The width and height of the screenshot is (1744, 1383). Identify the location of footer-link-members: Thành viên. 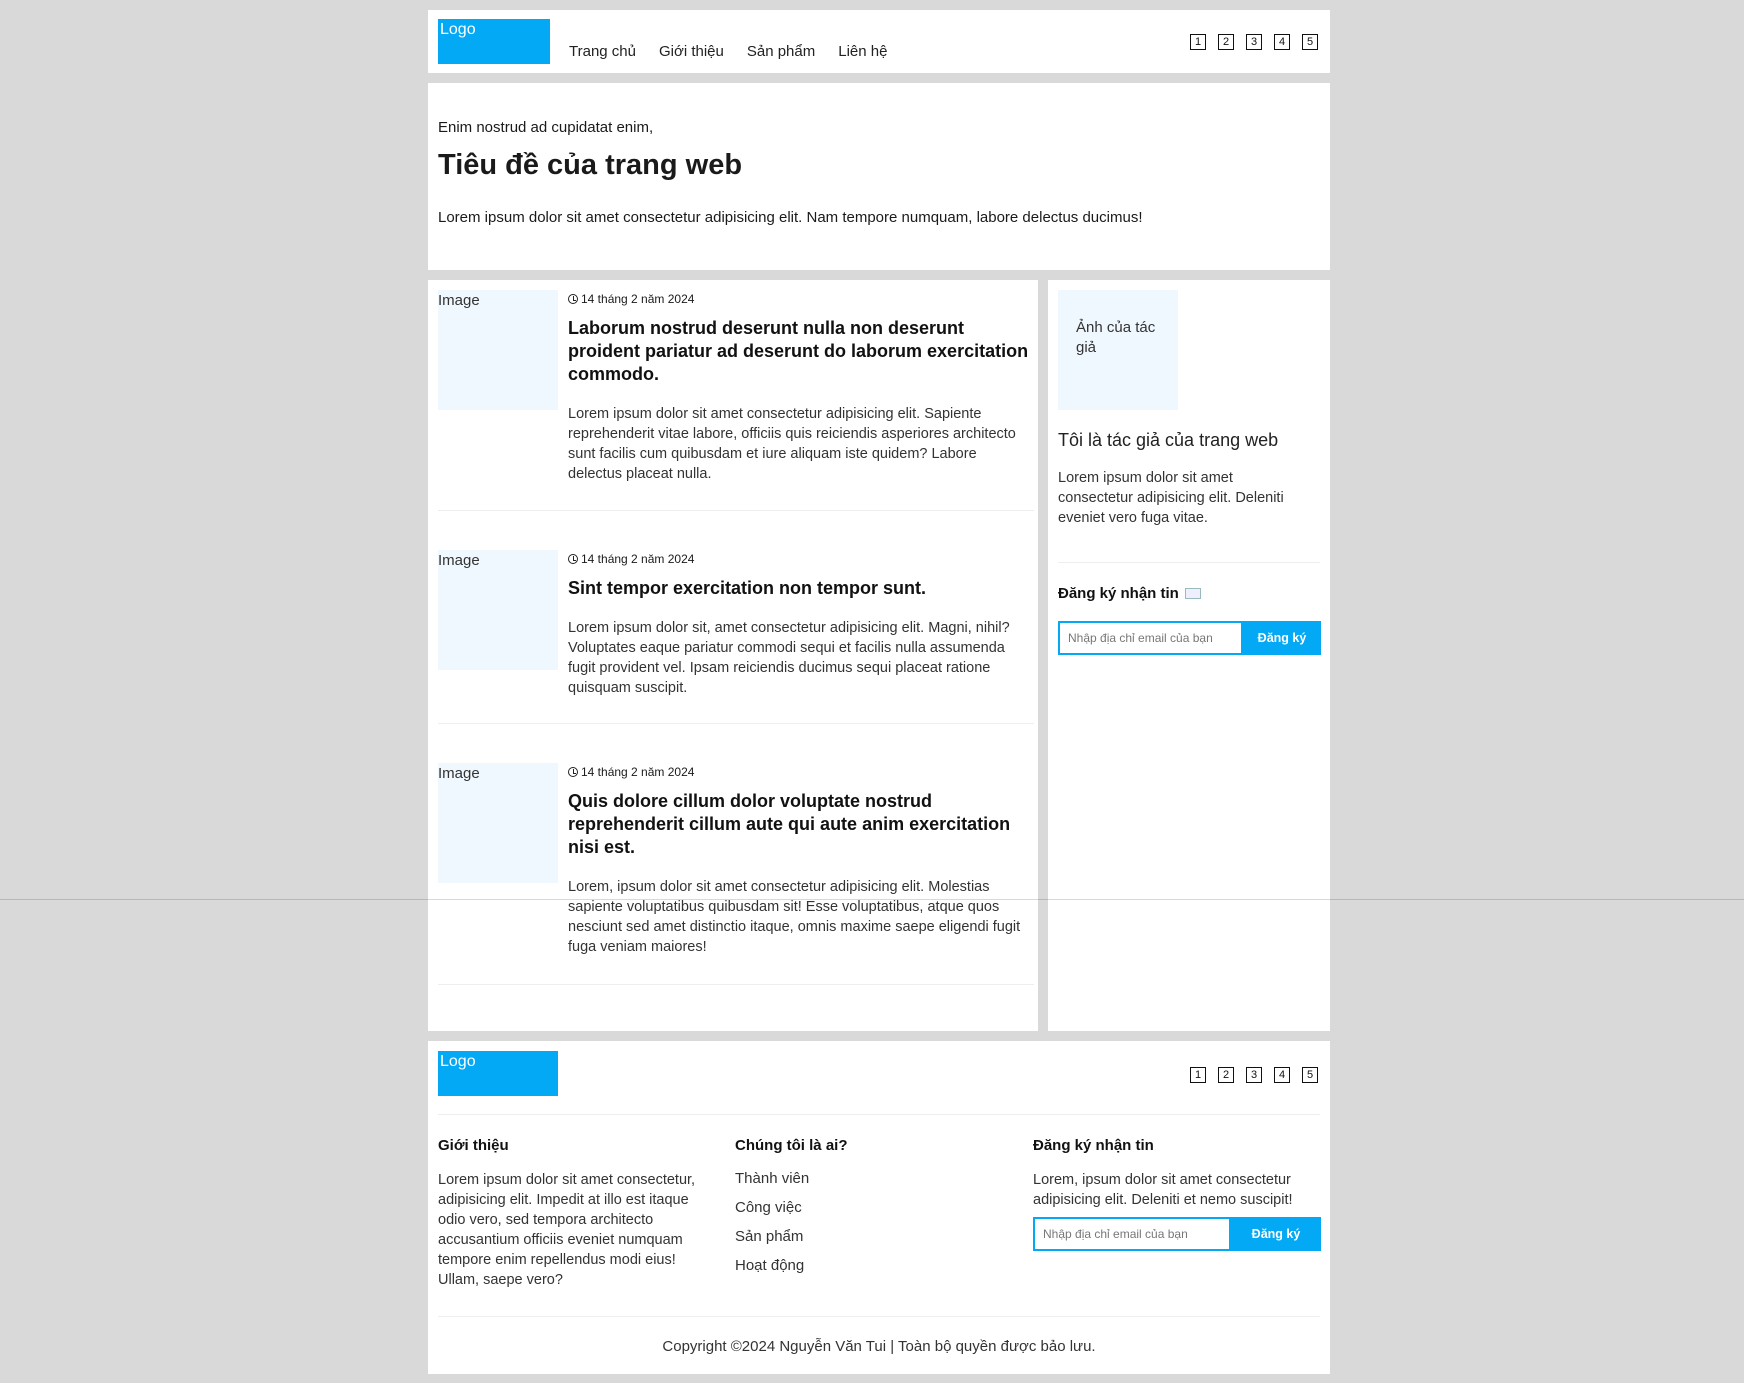
(772, 1184).